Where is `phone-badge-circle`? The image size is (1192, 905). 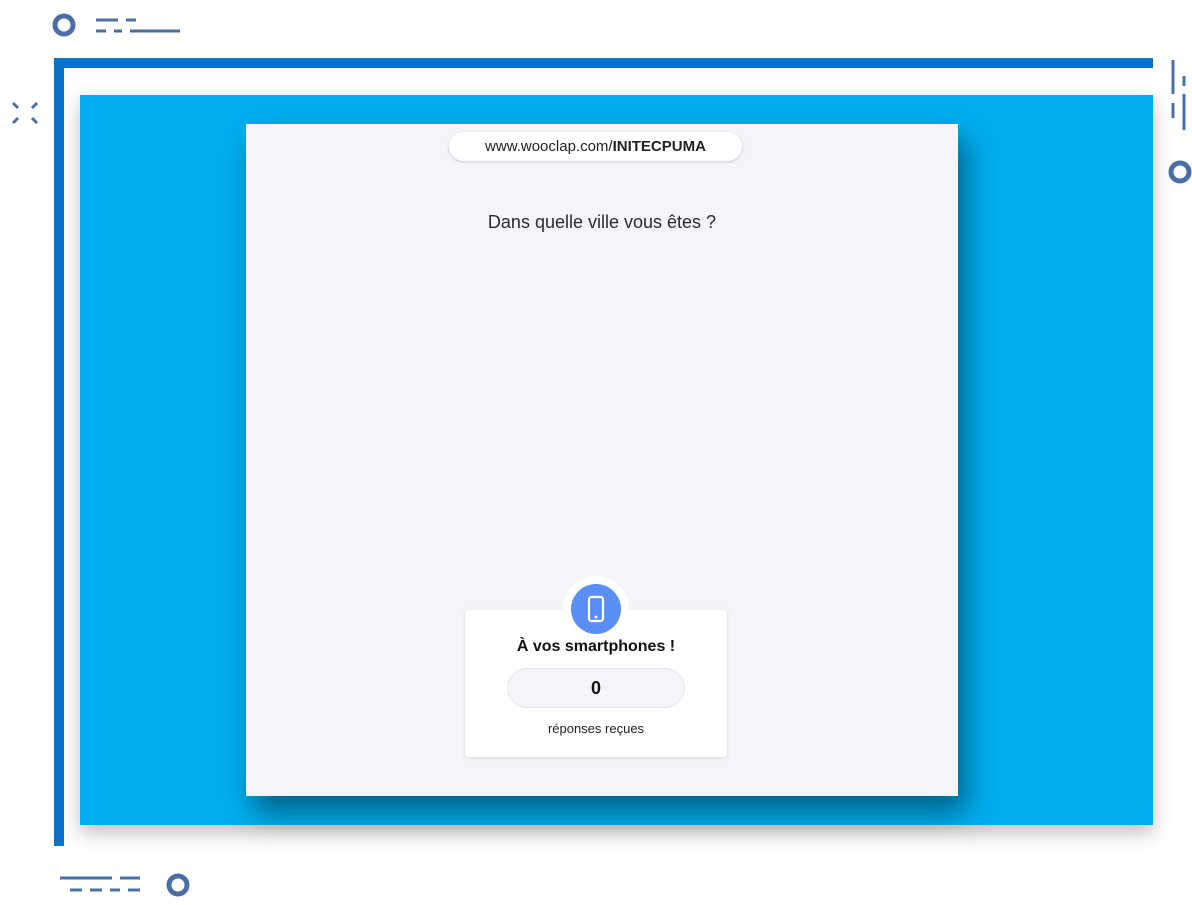
phone-badge-circle is located at coordinates (596, 609).